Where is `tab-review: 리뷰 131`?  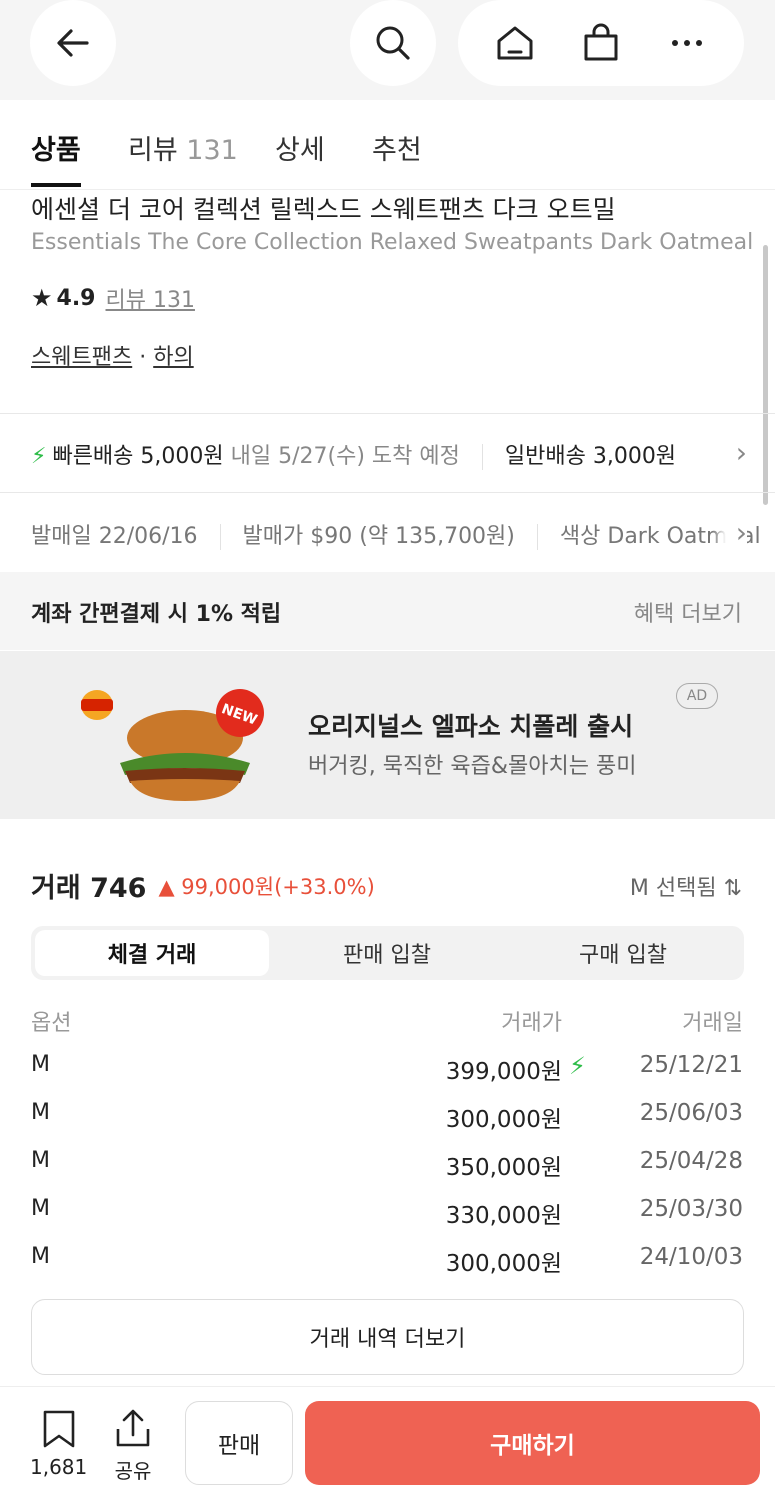
tab-review: 리뷰 131 is located at coordinates (183, 147).